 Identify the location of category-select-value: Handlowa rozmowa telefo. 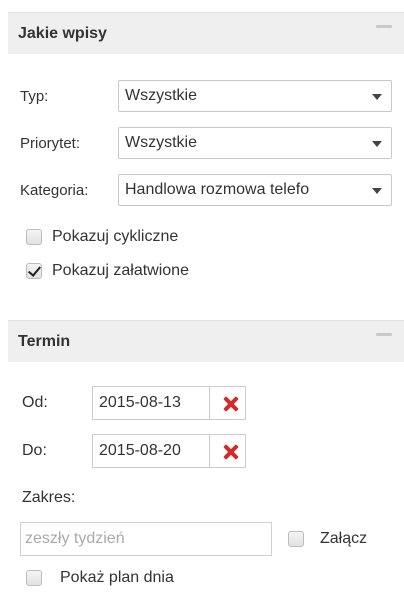
(217, 189).